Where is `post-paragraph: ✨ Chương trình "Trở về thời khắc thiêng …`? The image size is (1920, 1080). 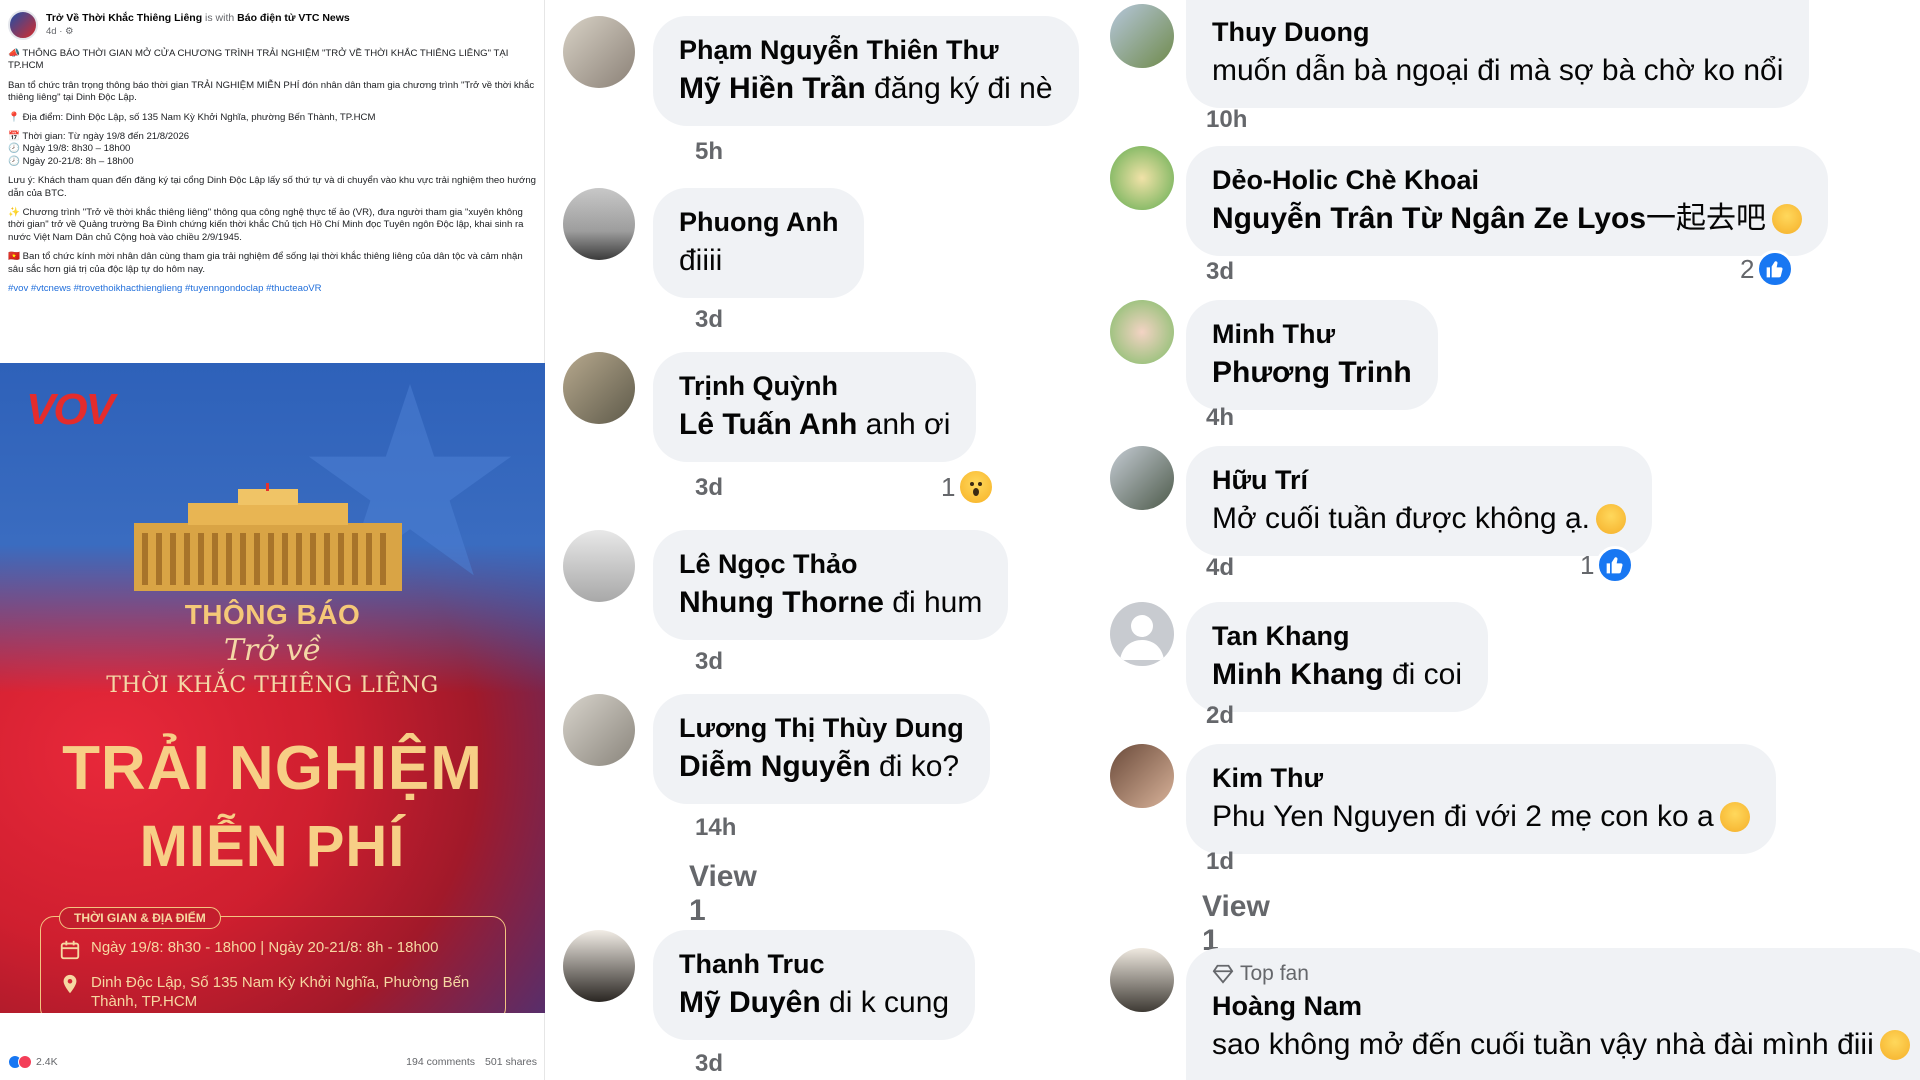 post-paragraph: ✨ Chương trình "Trở về thời khắc thiêng … is located at coordinates (266, 225).